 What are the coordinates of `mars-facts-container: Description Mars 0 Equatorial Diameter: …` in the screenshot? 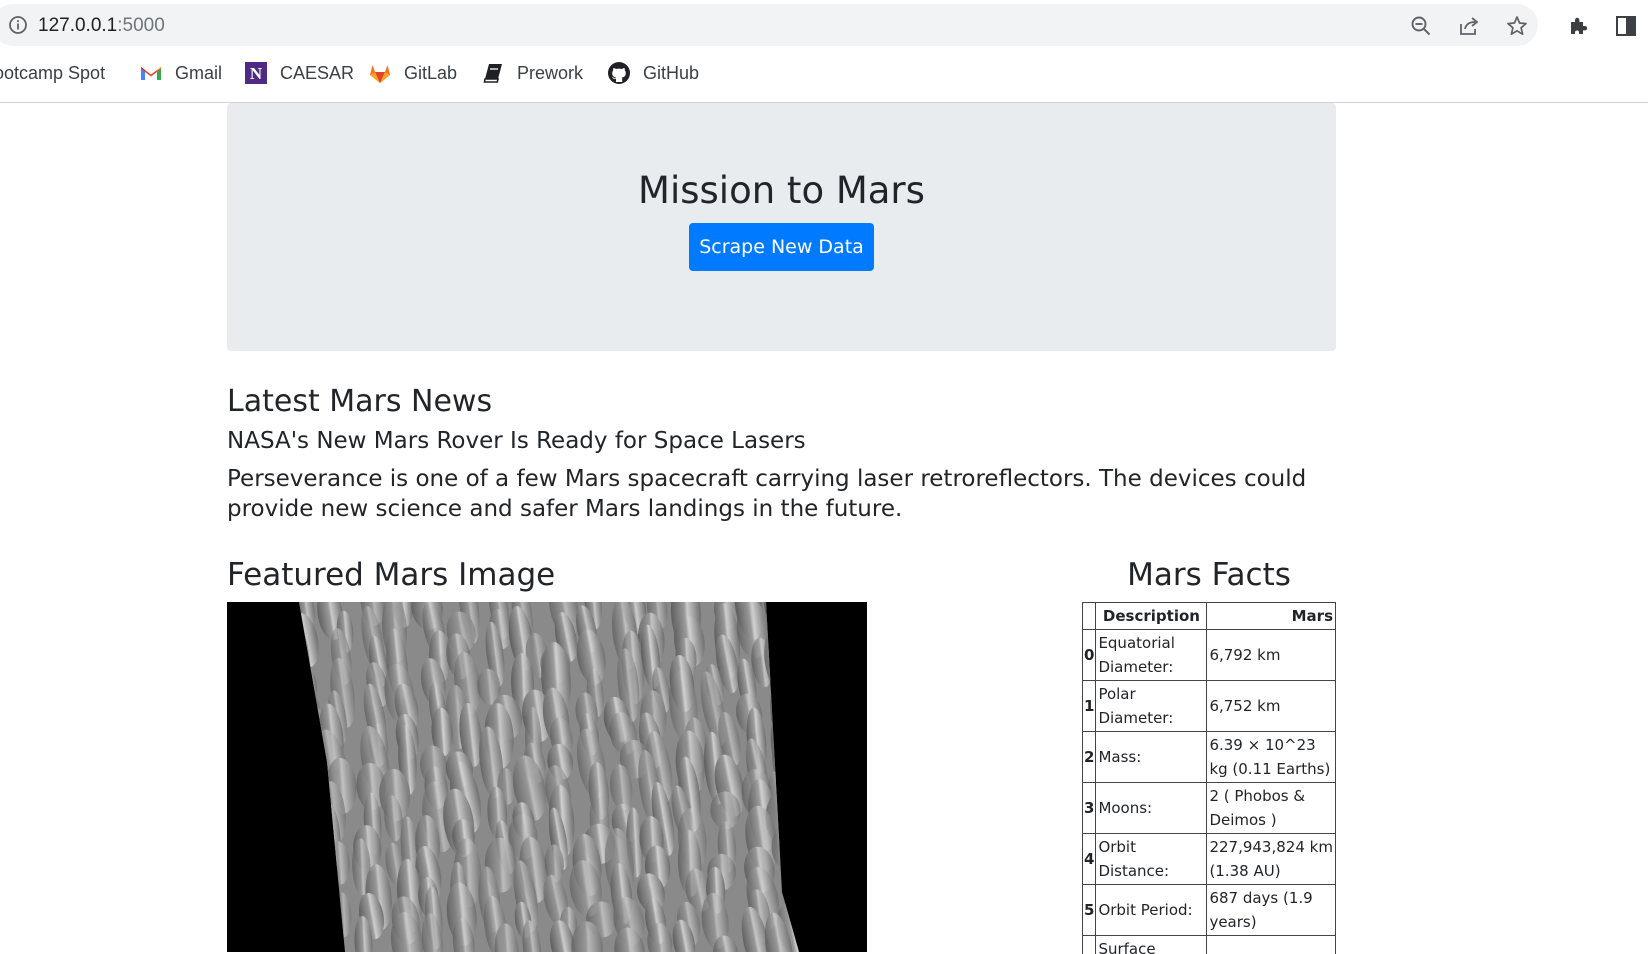 It's located at (1209, 778).